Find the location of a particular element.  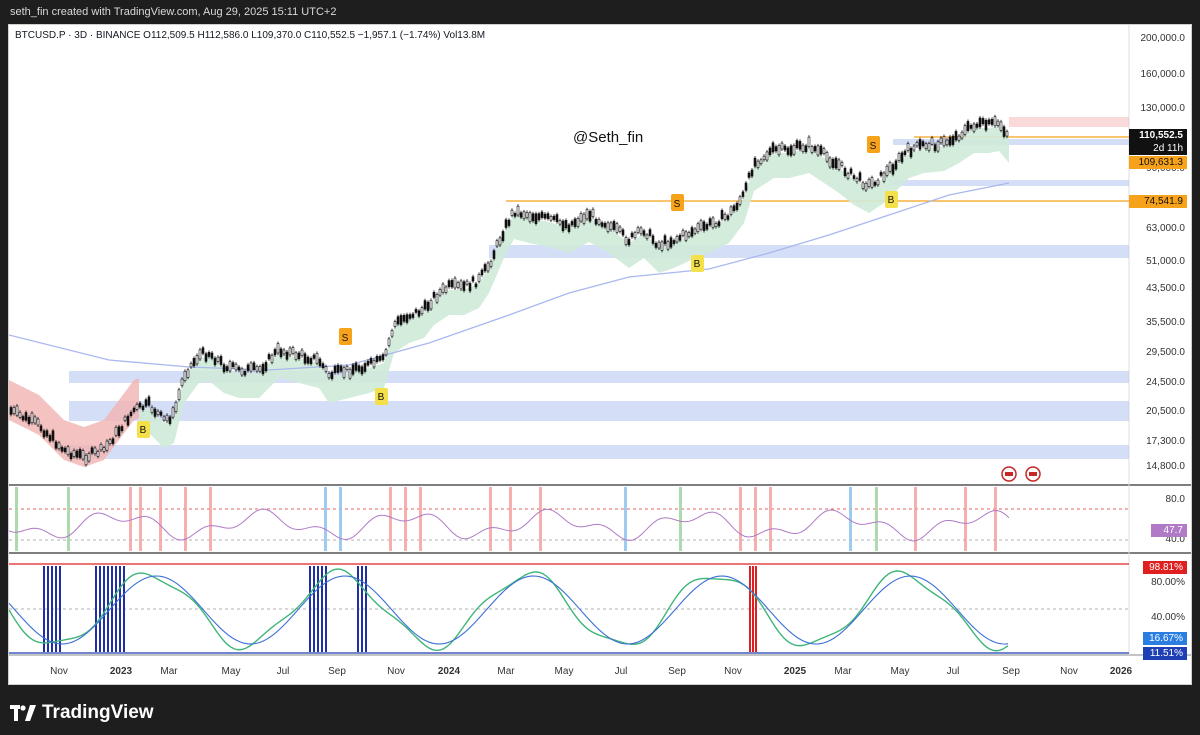

sell-signal-label: S is located at coordinates (677, 204).